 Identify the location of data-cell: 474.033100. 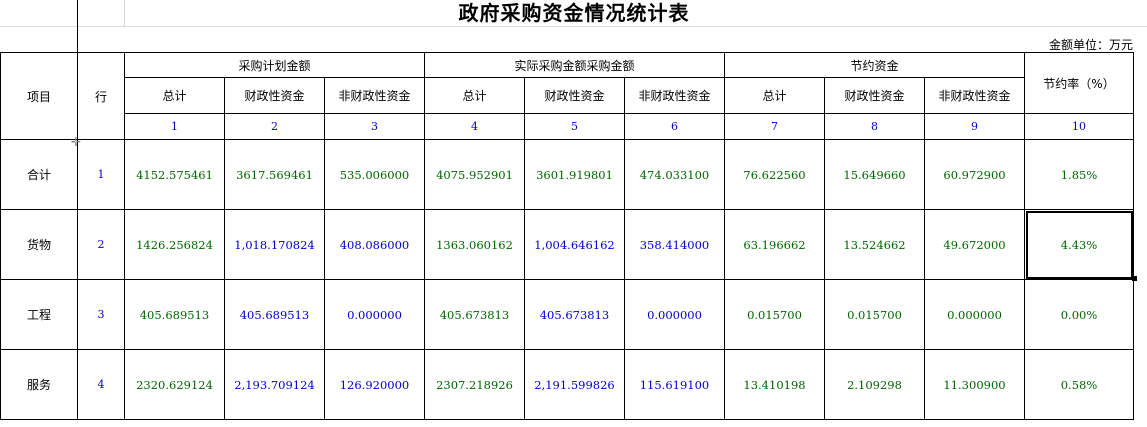
(674, 174).